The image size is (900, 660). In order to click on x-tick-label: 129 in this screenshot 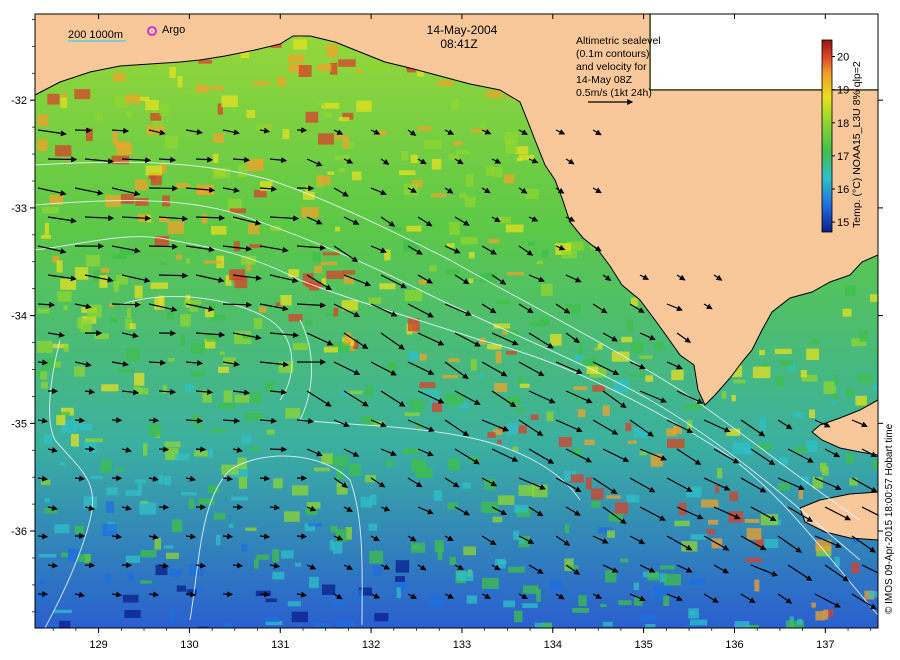, I will do `click(98, 645)`.